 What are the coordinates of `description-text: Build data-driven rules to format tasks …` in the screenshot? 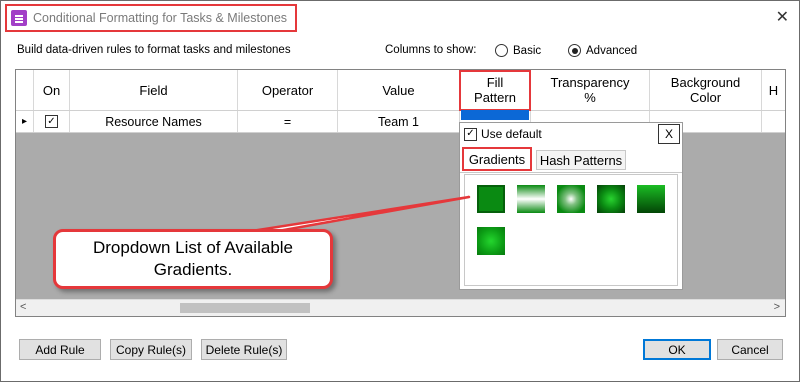 It's located at (154, 50).